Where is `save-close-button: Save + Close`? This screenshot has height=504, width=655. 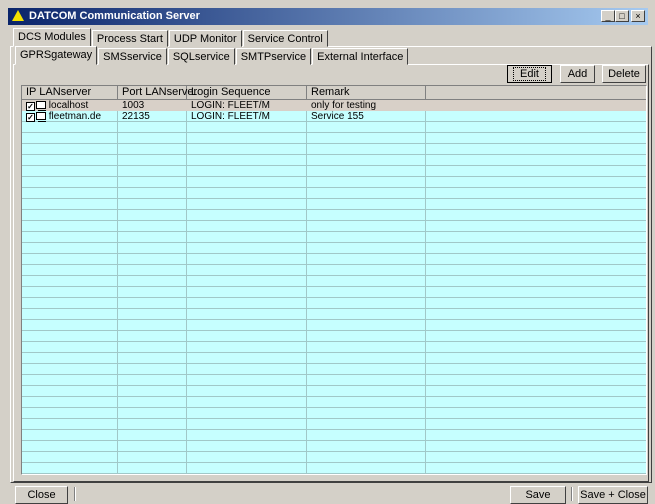
save-close-button: Save + Close is located at coordinates (613, 495).